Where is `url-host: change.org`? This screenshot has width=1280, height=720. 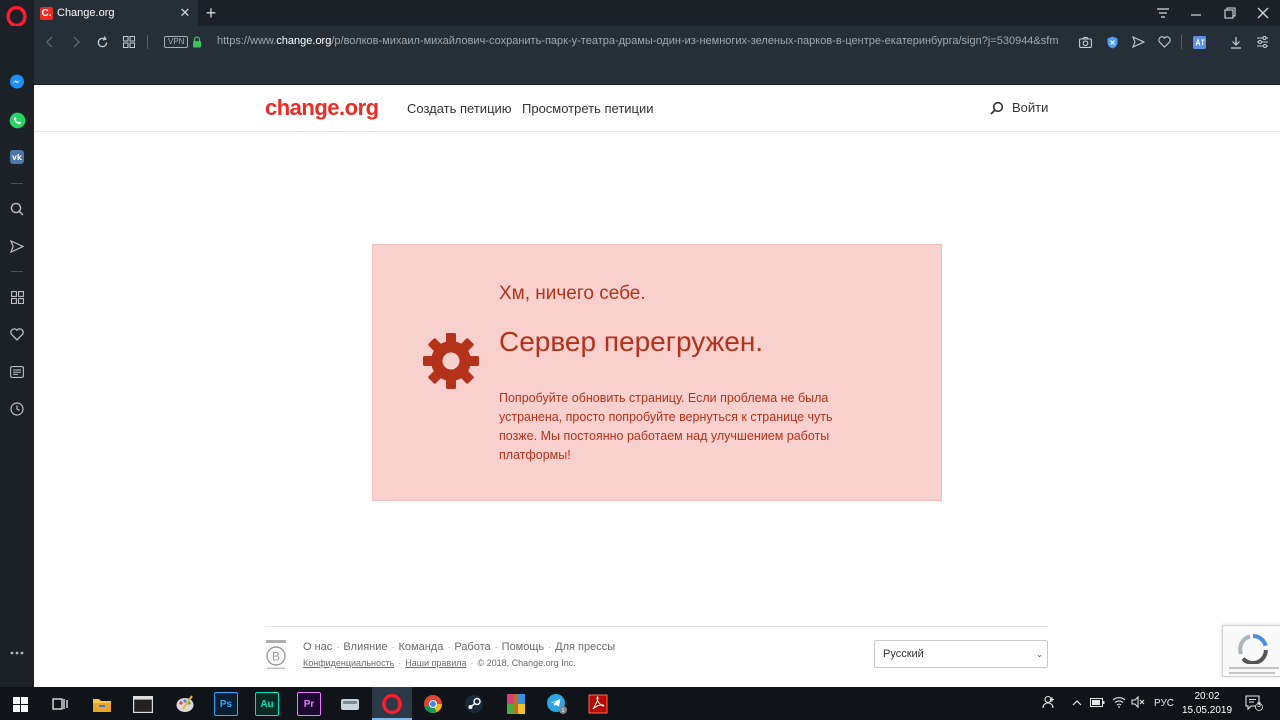
url-host: change.org is located at coordinates (304, 41).